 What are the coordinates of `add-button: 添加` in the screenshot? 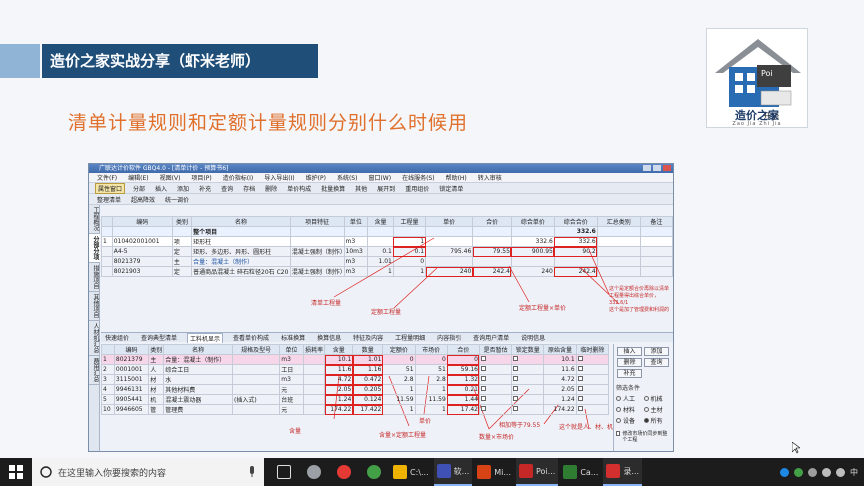 It's located at (656, 351).